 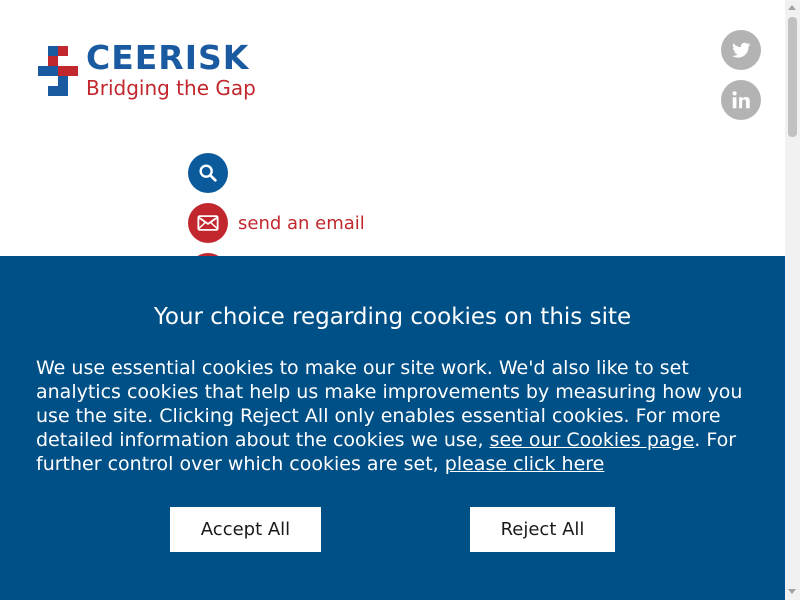 I want to click on accept-all-button: Accept All, so click(x=245, y=529).